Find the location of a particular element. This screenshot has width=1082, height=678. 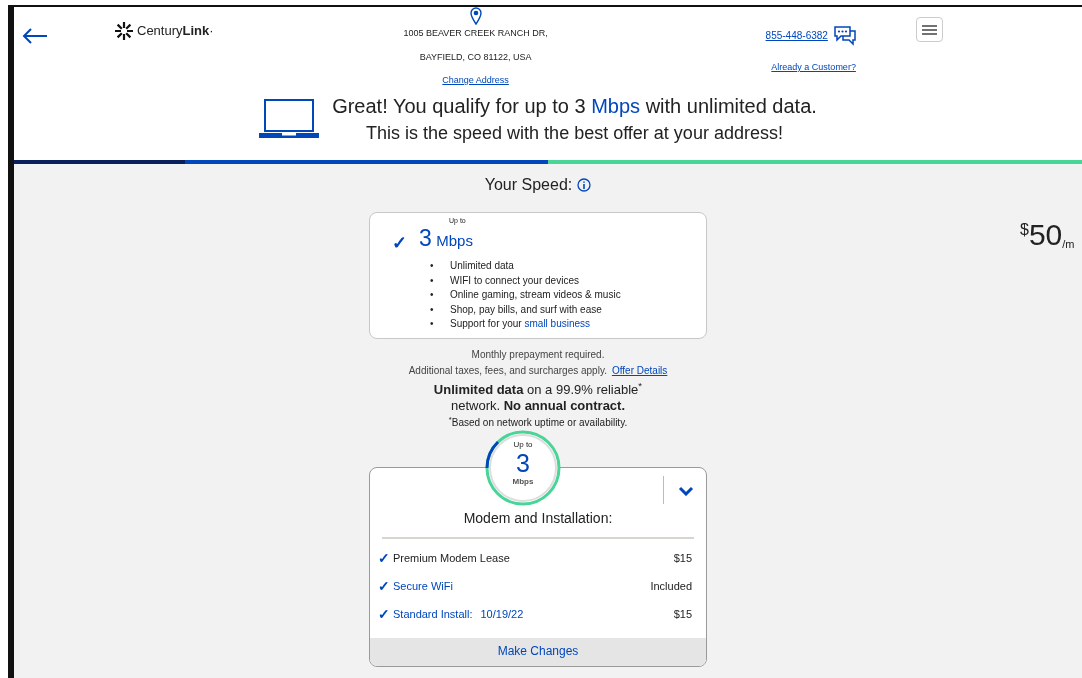

option-link: Secure WiFi is located at coordinates (423, 586).